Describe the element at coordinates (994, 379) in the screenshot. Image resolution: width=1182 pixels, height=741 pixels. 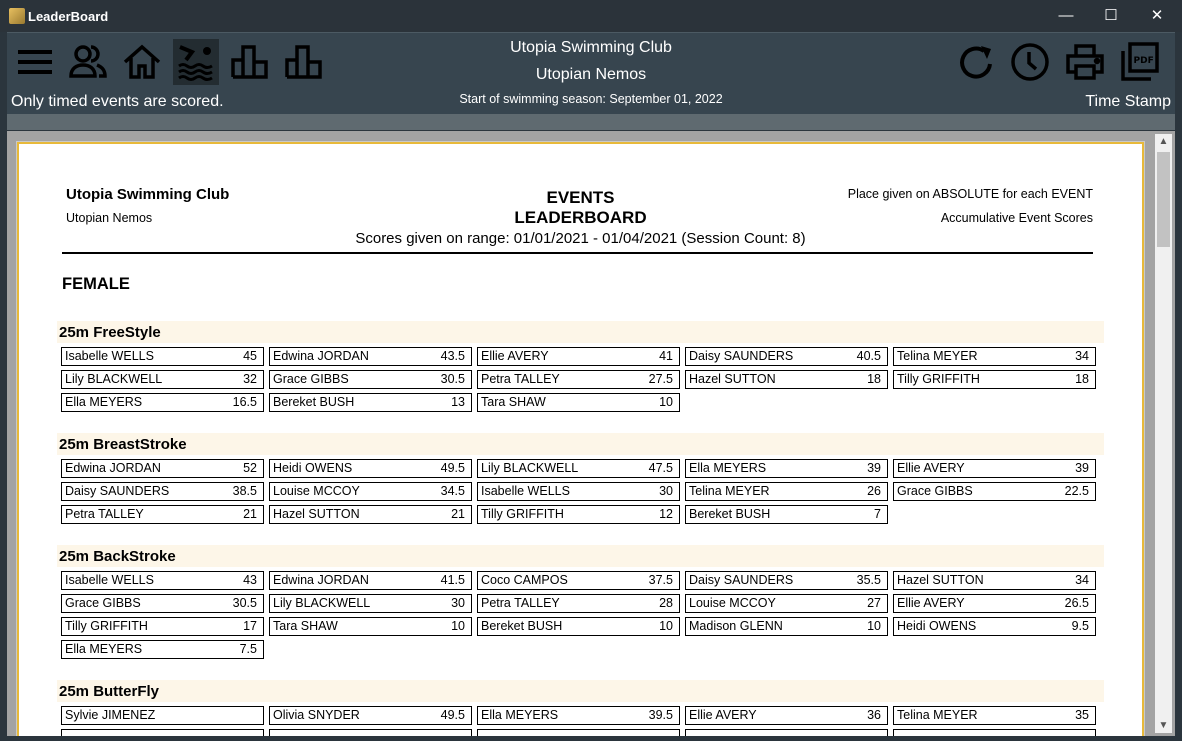
I see `score-entry: Tilly GRIFFITH 18` at that location.